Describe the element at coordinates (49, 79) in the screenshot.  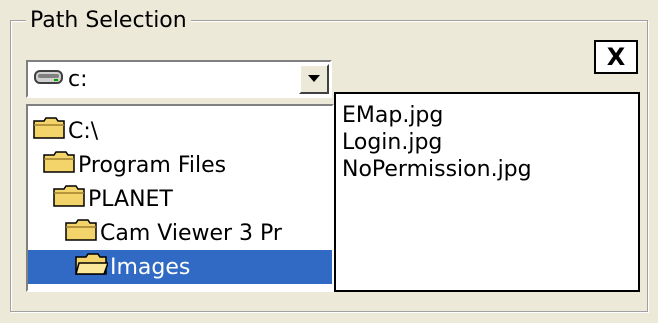
I see `drive-icon` at that location.